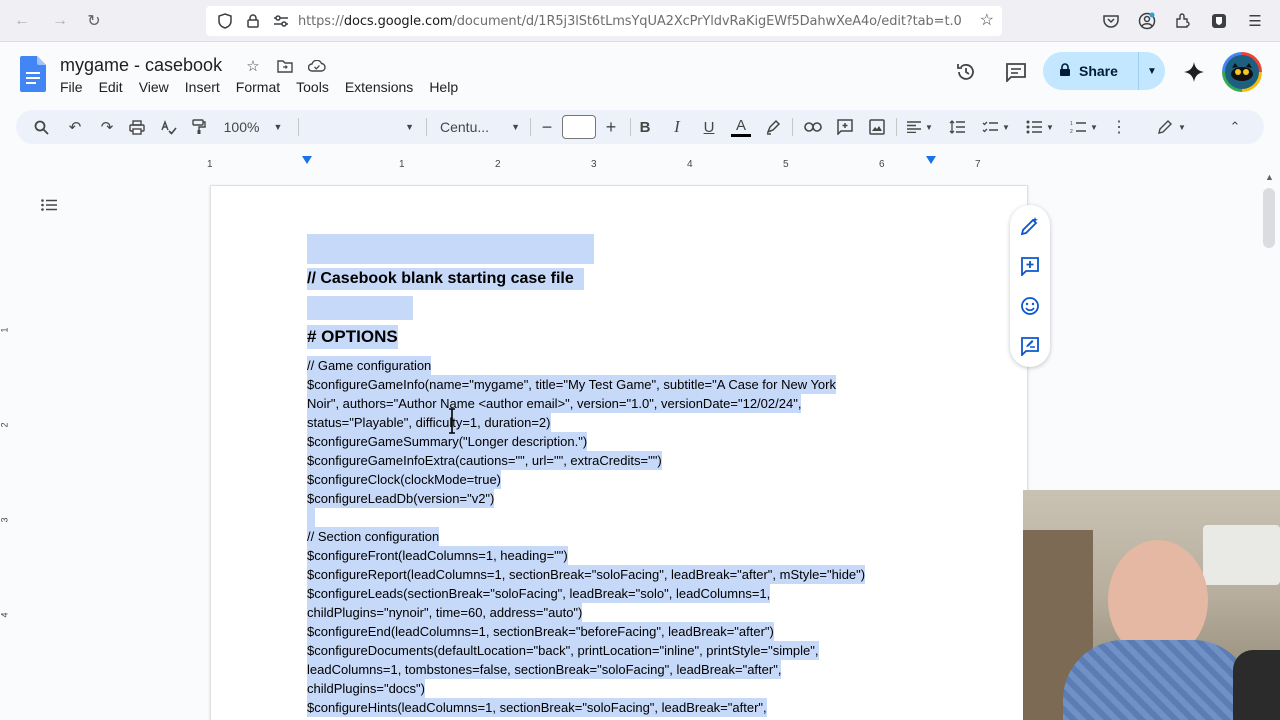 The image size is (1280, 720). Describe the element at coordinates (307, 160) in the screenshot. I see `left-indent-marker` at that location.